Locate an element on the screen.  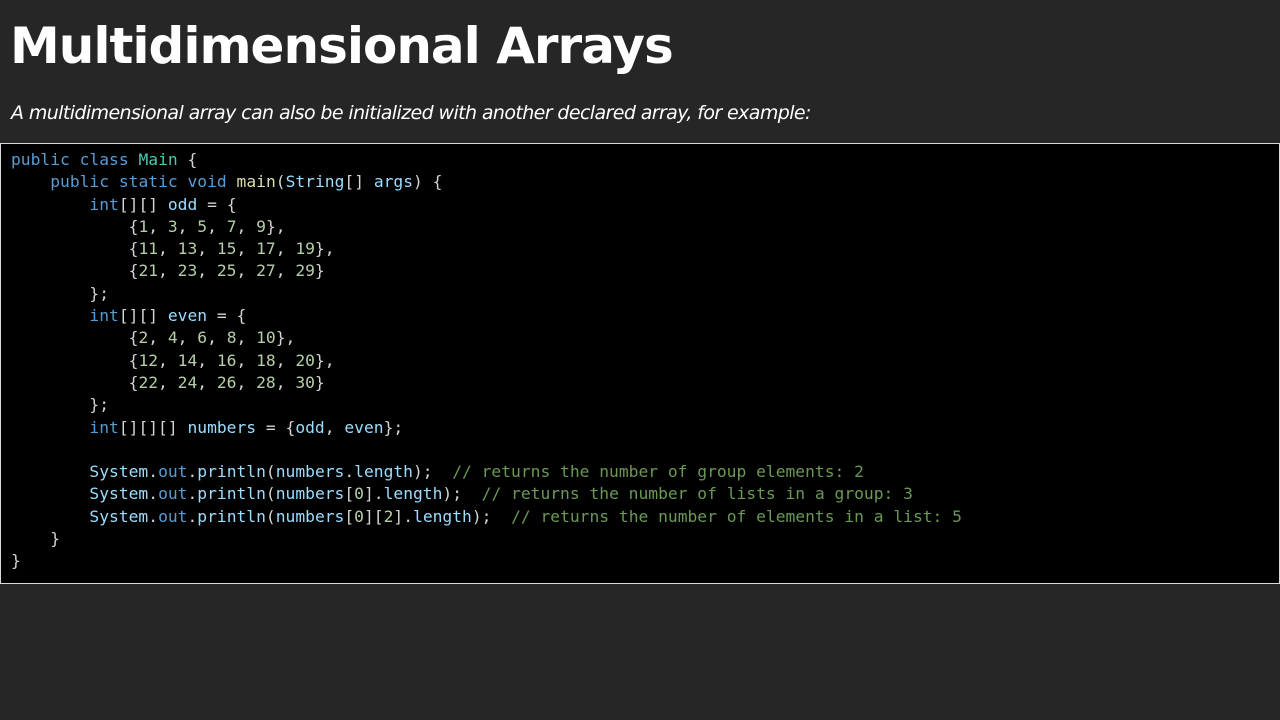
code-token: String is located at coordinates (315, 182).